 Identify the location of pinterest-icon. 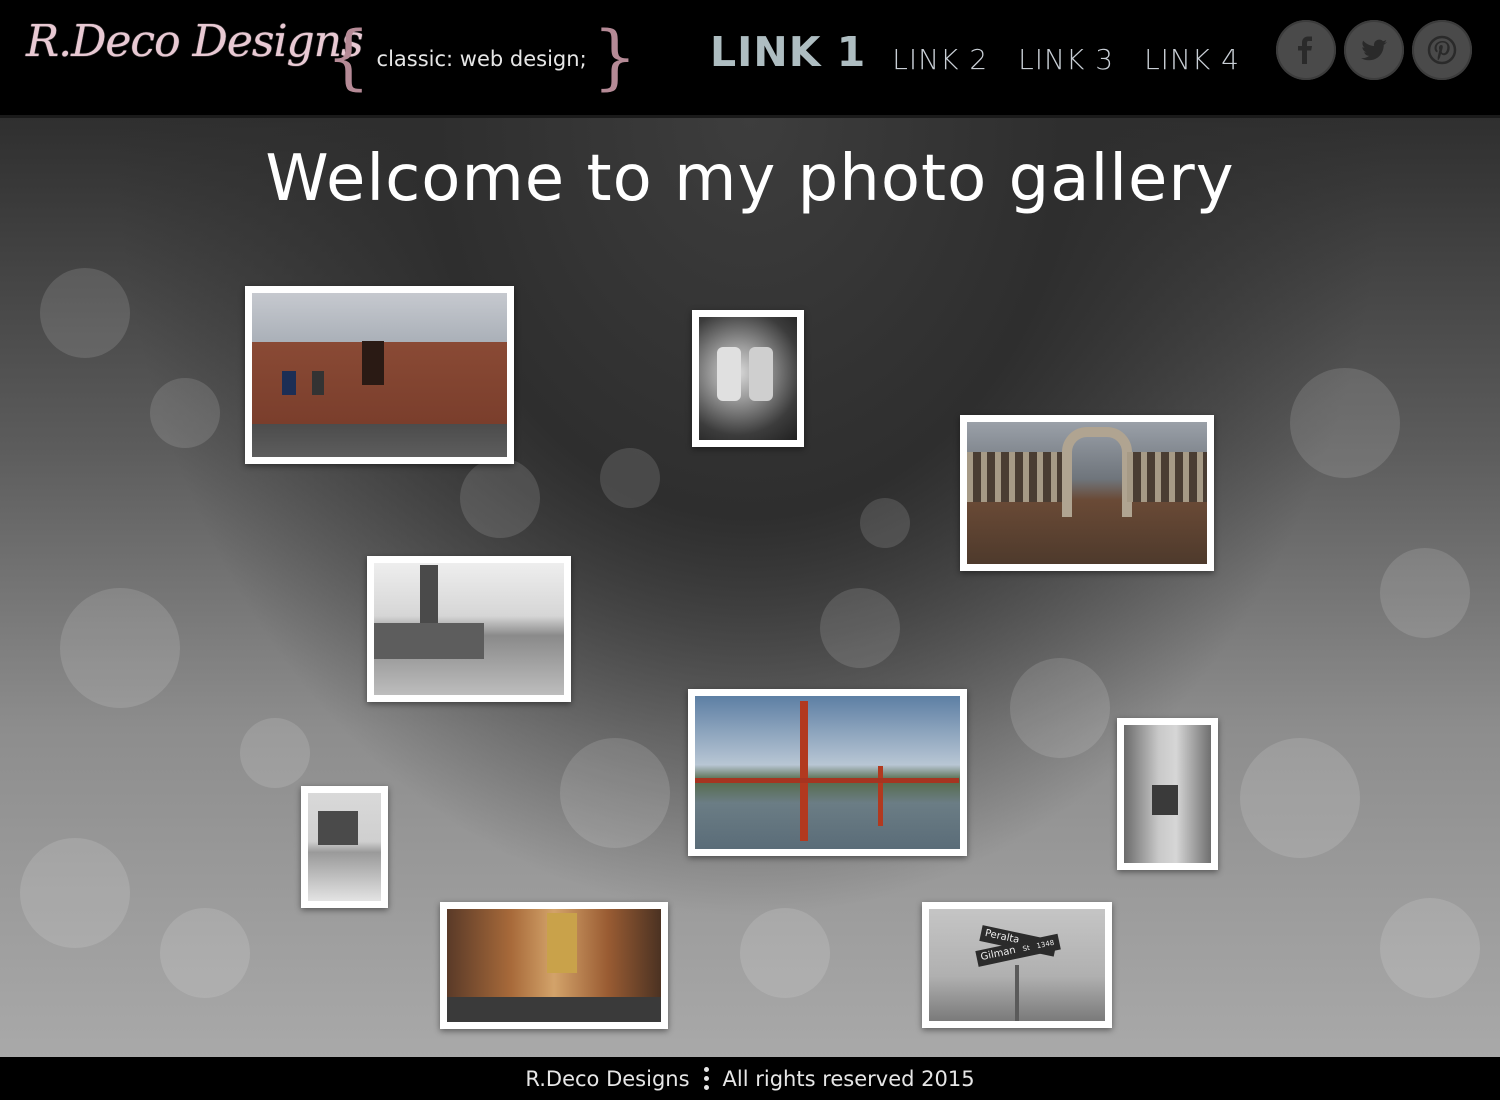
(1442, 50).